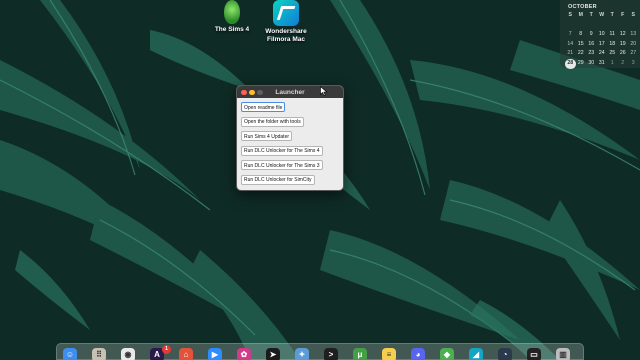 The width and height of the screenshot is (640, 360). What do you see at coordinates (447, 354) in the screenshot?
I see `sims-icon: ◆` at bounding box center [447, 354].